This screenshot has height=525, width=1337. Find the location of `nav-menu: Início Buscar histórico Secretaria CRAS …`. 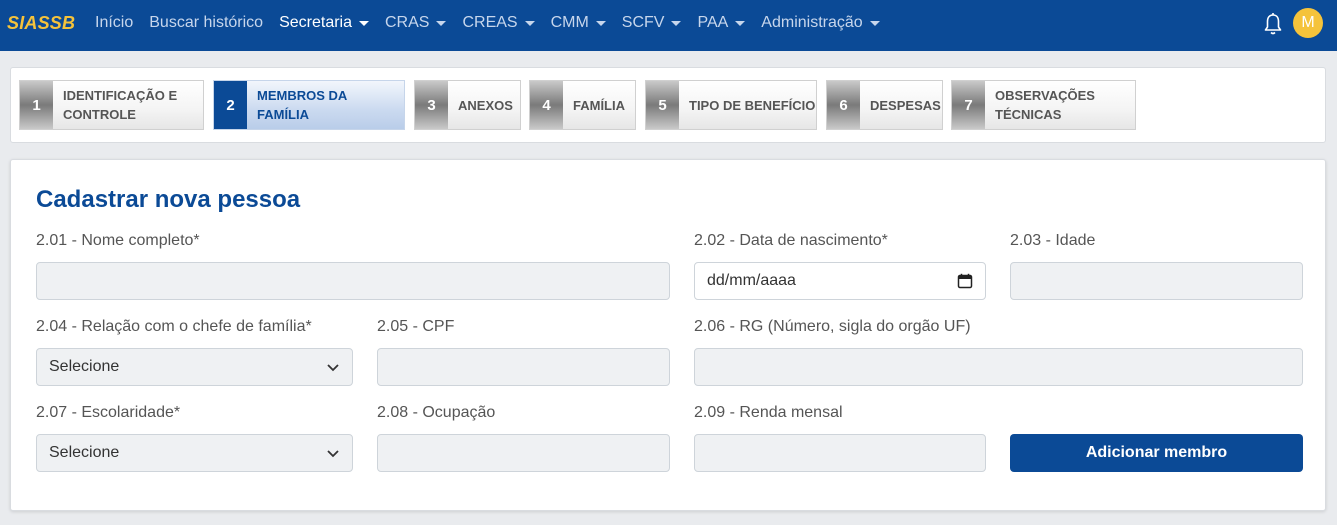

nav-menu: Início Buscar histórico Secretaria CRAS … is located at coordinates (495, 23).